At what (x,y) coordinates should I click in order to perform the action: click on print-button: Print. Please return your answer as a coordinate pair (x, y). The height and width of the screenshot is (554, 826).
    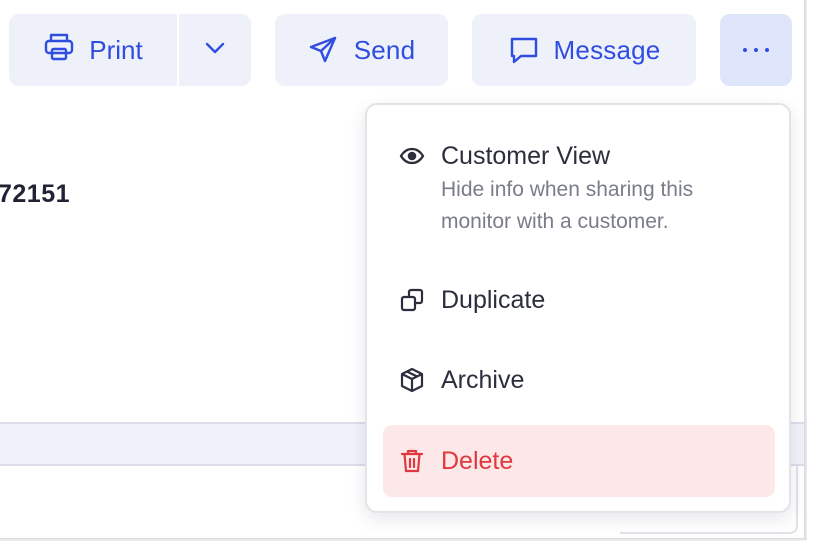
    Looking at the image, I should click on (93, 50).